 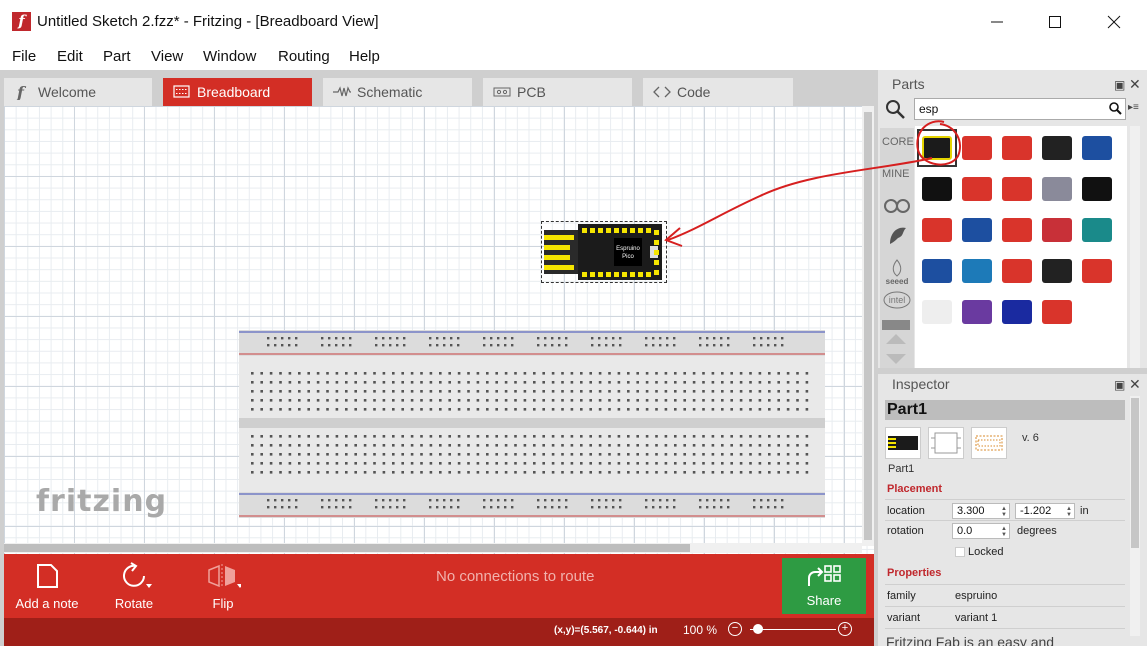 What do you see at coordinates (914, 489) in the screenshot?
I see `placement-heading: Placement` at bounding box center [914, 489].